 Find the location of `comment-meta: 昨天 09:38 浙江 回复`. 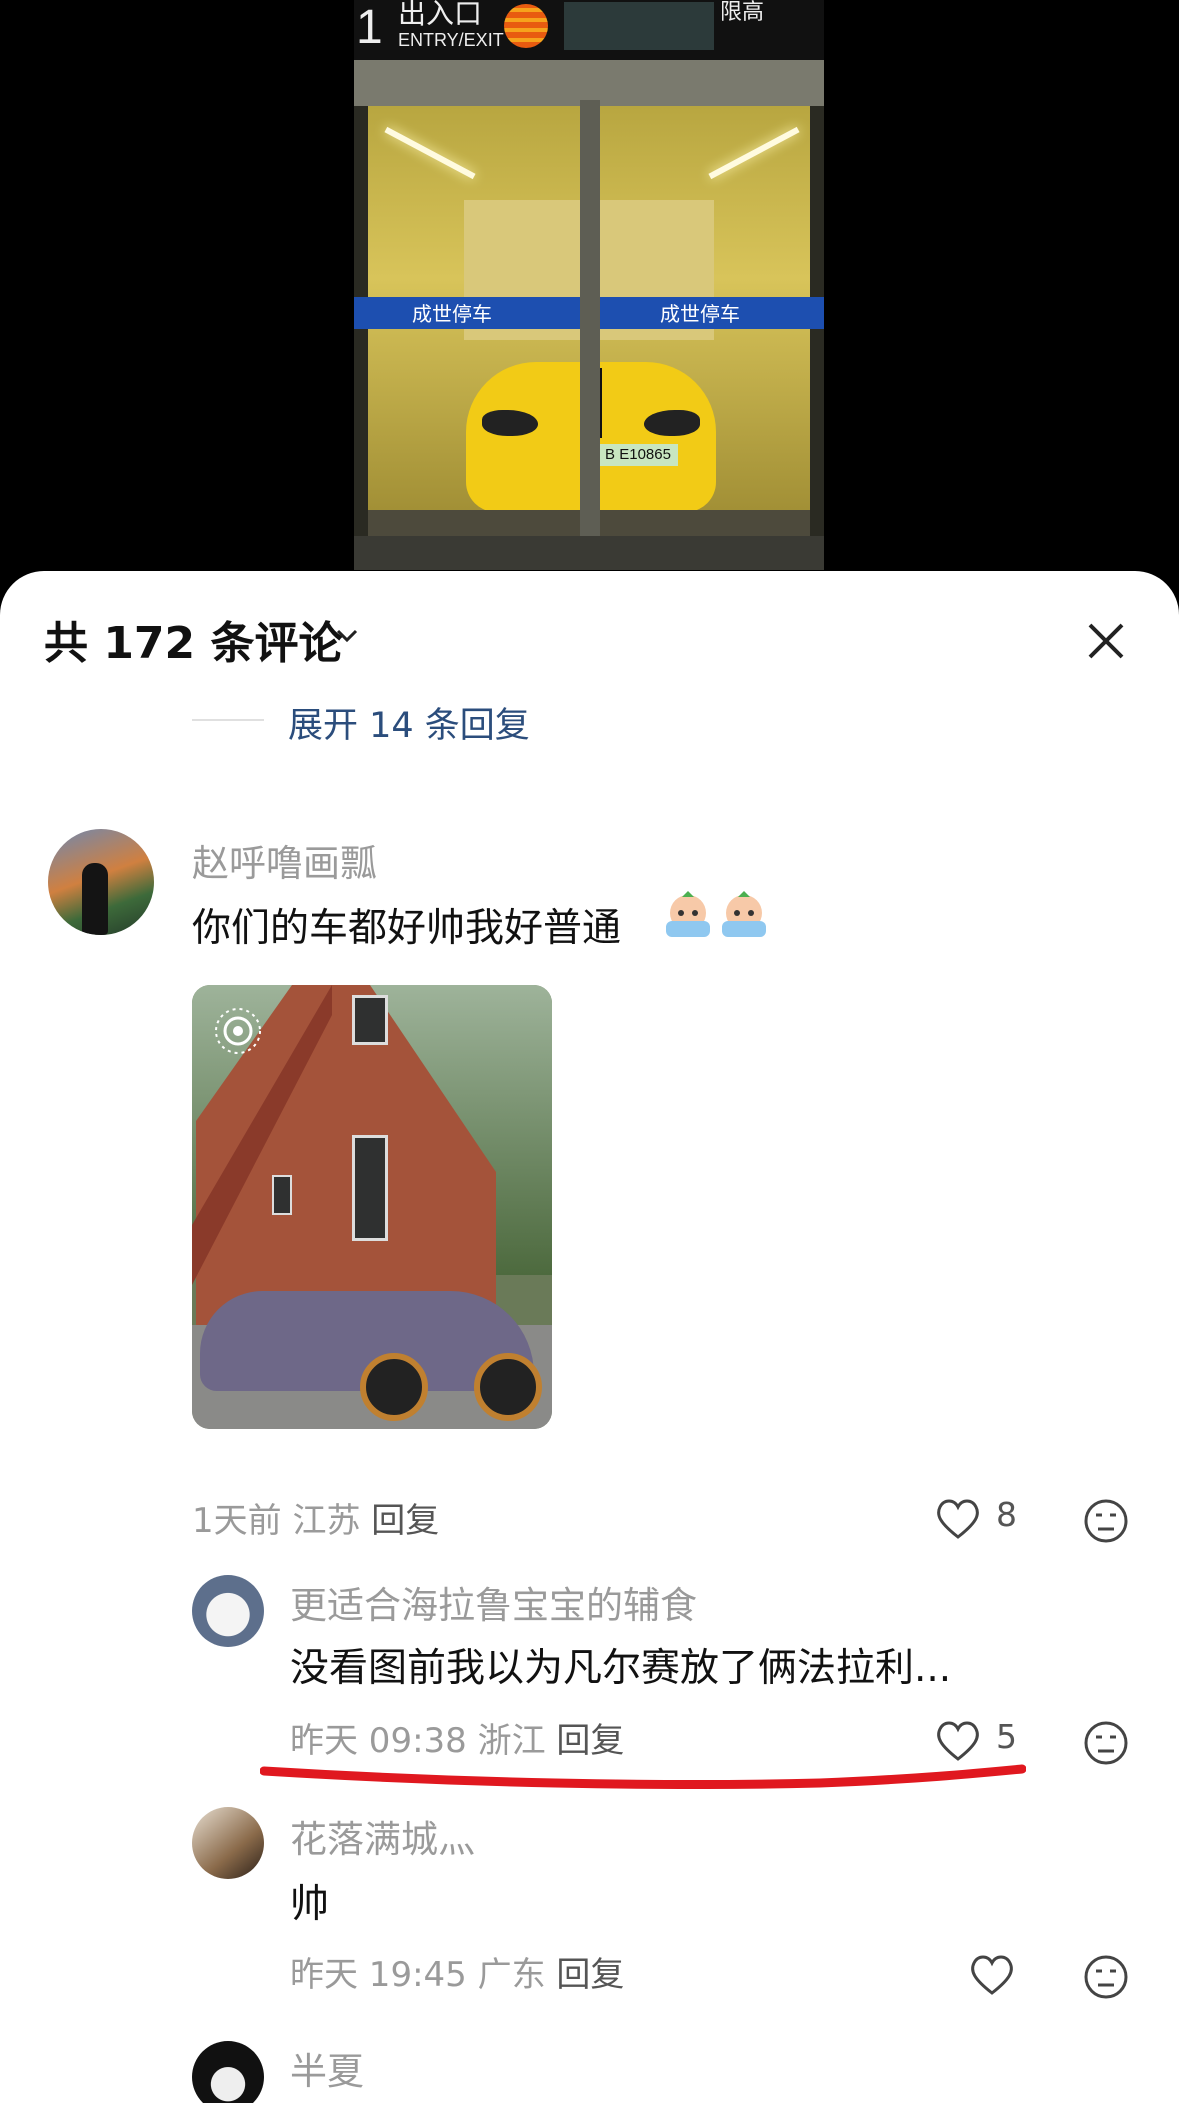

comment-meta: 昨天 09:38 浙江 回复 is located at coordinates (457, 1737).